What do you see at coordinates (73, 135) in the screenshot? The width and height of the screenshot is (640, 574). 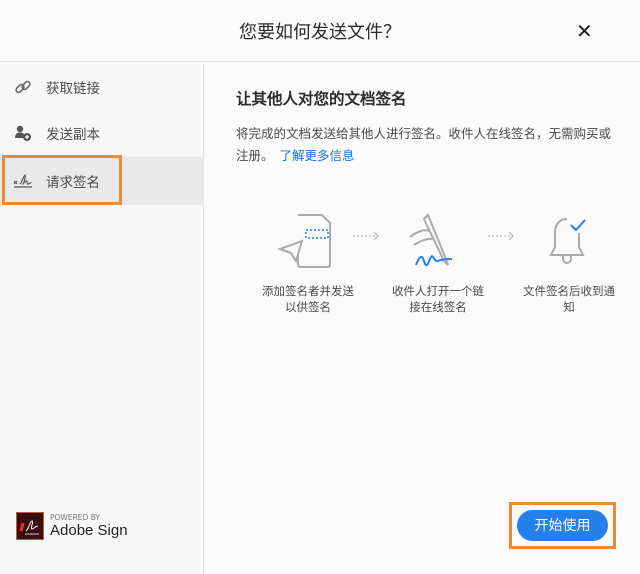 I see `sidebar-item-label: 发送副本` at bounding box center [73, 135].